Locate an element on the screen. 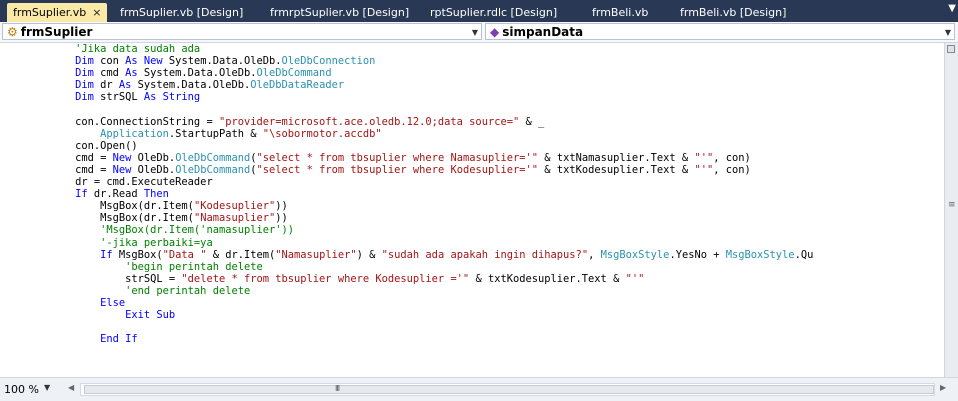 Image resolution: width=958 pixels, height=401 pixels. code-line: 'MsgBox(dr.Item('namasuplier')) is located at coordinates (147, 230).